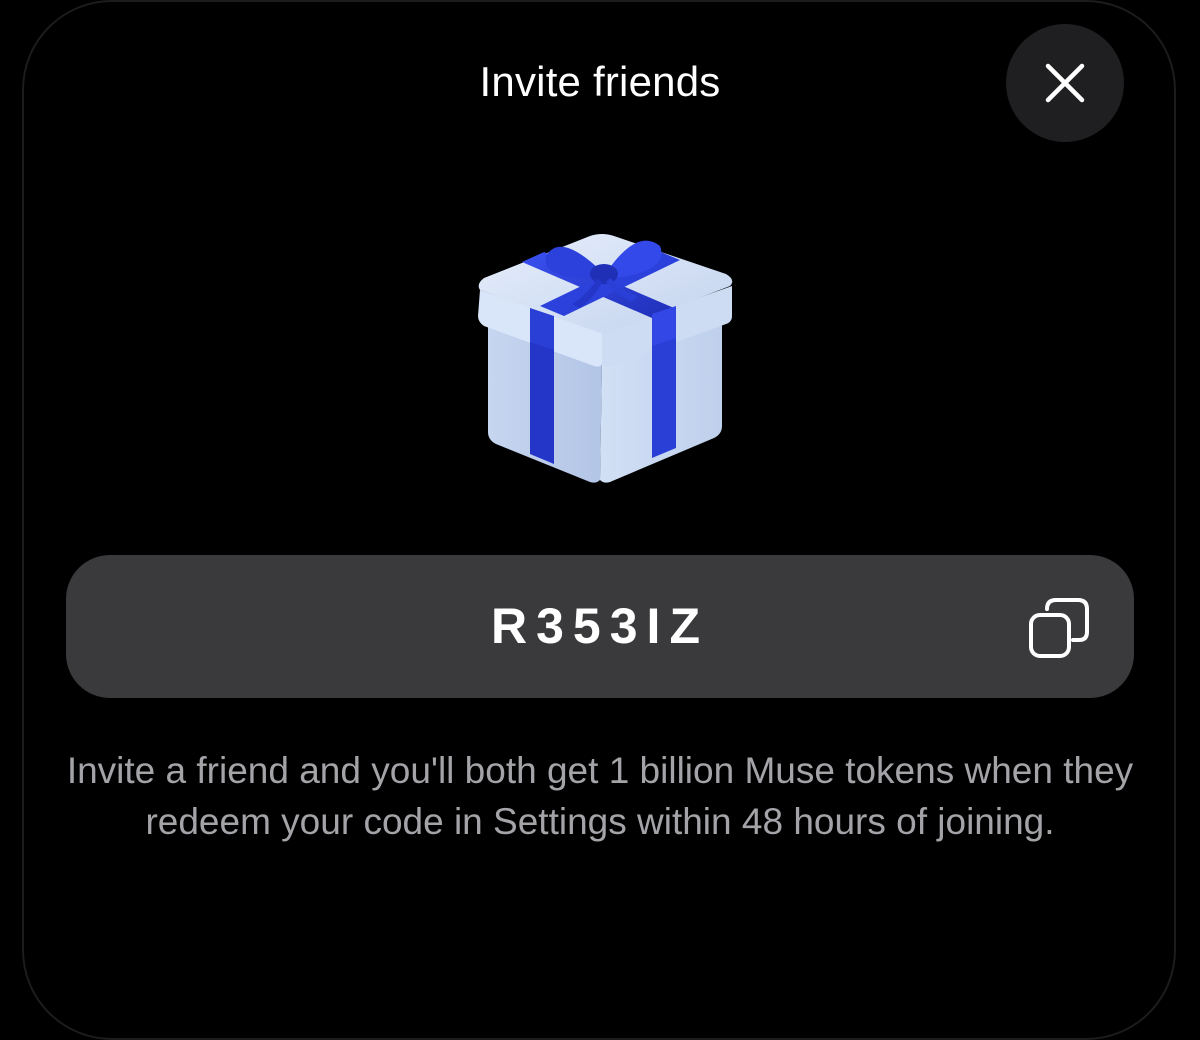 The height and width of the screenshot is (1040, 1200). I want to click on copy-button, so click(1059, 628).